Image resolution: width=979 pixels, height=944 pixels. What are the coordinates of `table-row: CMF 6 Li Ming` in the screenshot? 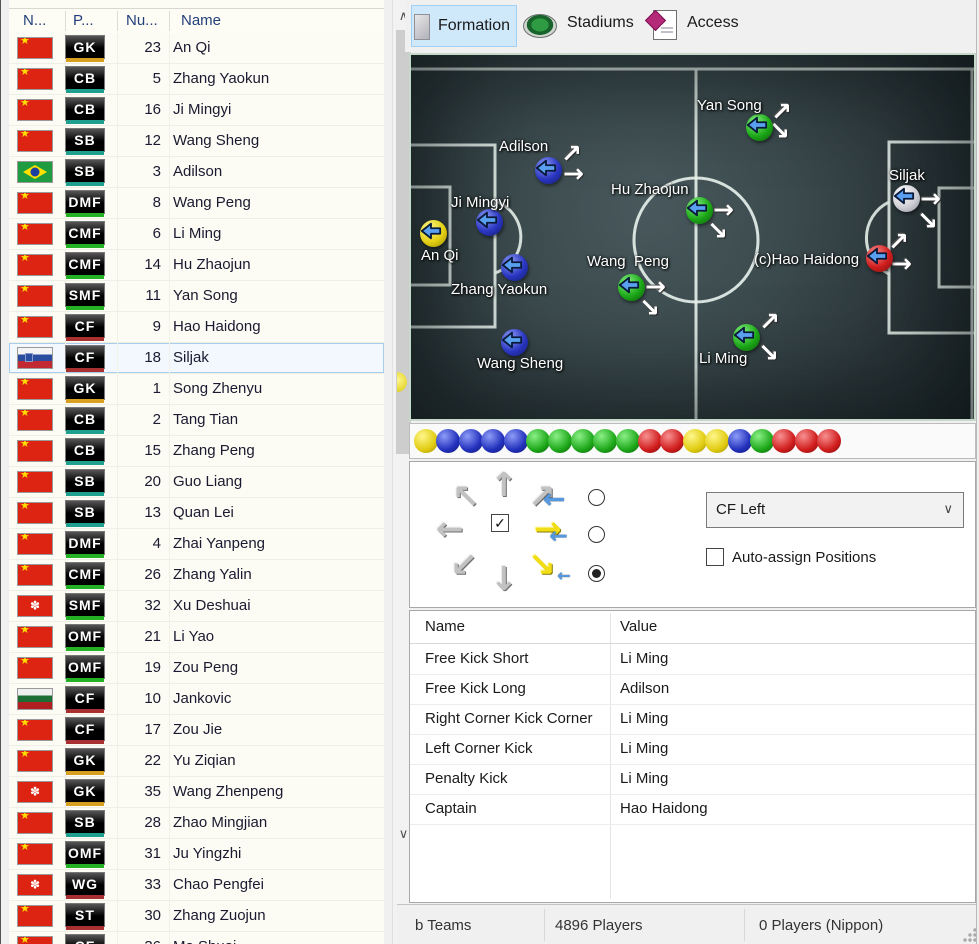 It's located at (196, 234).